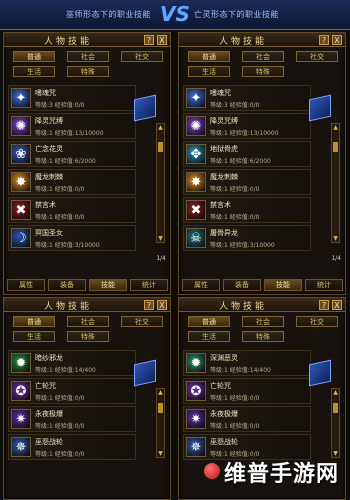  I want to click on skill-name: 永夜极爆, so click(49, 414).